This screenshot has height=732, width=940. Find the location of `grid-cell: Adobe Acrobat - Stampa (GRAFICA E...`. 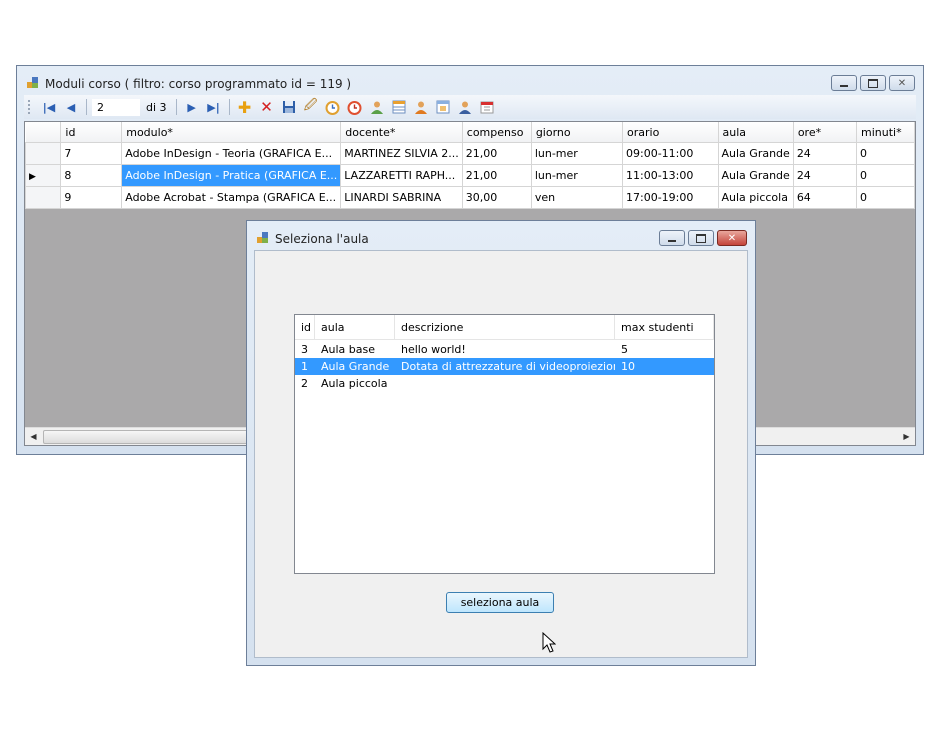

grid-cell: Adobe Acrobat - Stampa (GRAFICA E... is located at coordinates (231, 197).